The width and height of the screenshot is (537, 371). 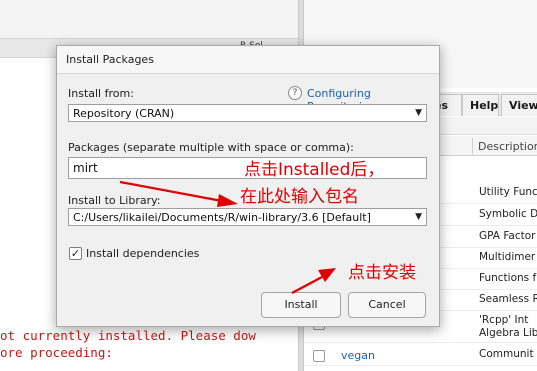 What do you see at coordinates (382, 273) in the screenshot?
I see `annotation-click-install: 点击安装` at bounding box center [382, 273].